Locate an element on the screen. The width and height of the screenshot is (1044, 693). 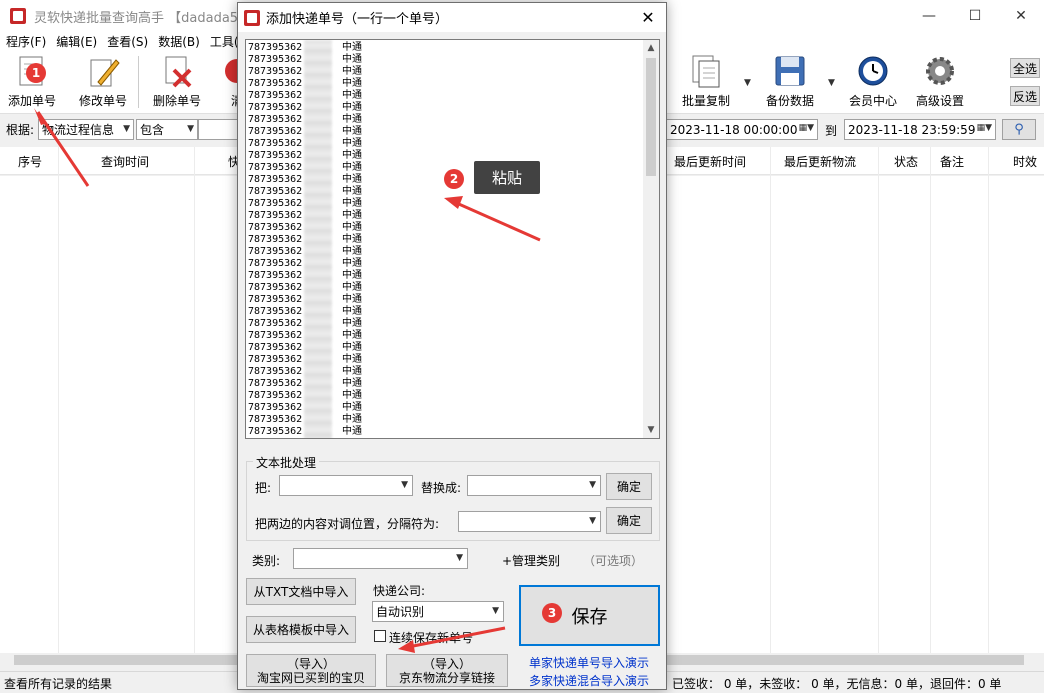
col-index: 序号 is located at coordinates (30, 161).